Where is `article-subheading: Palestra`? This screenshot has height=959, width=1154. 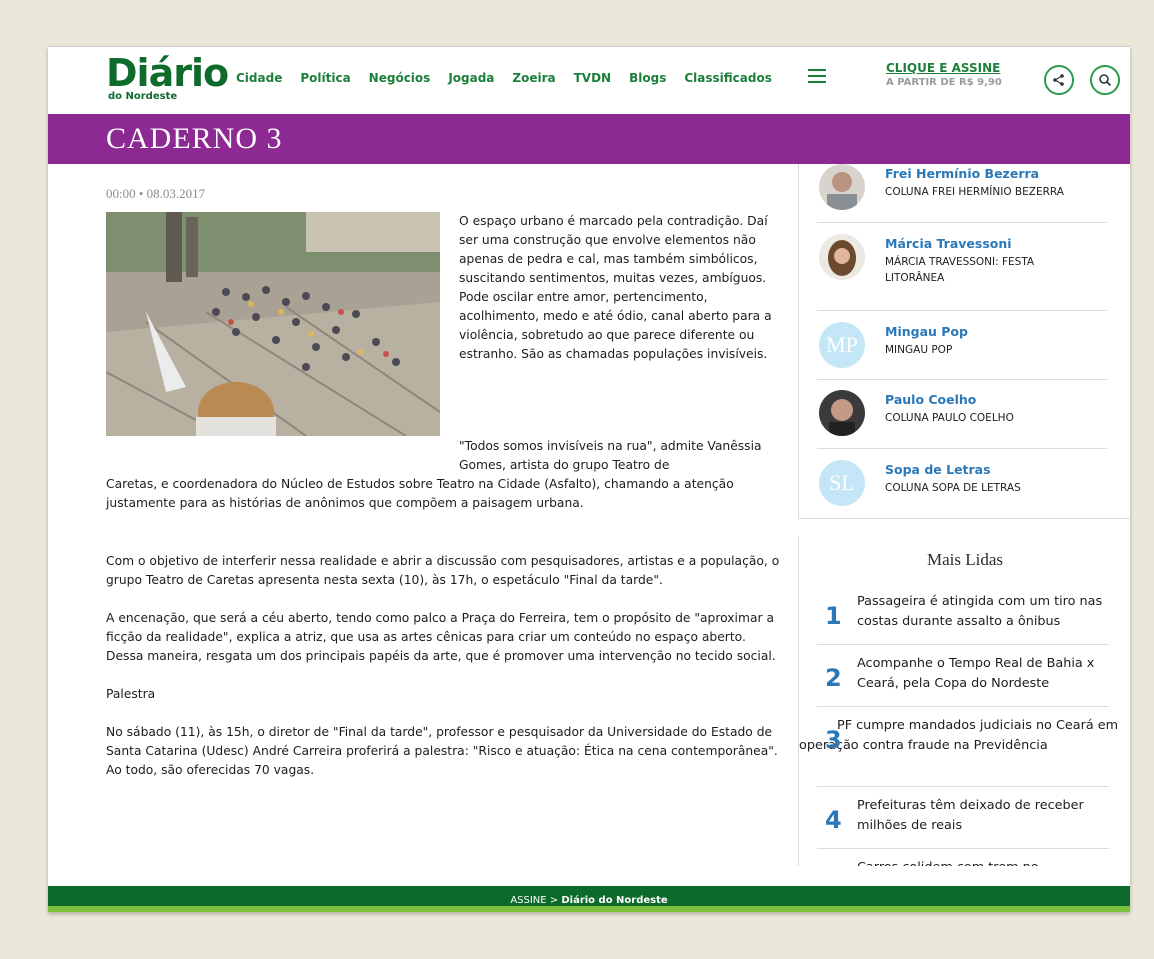 article-subheading: Palestra is located at coordinates (131, 694).